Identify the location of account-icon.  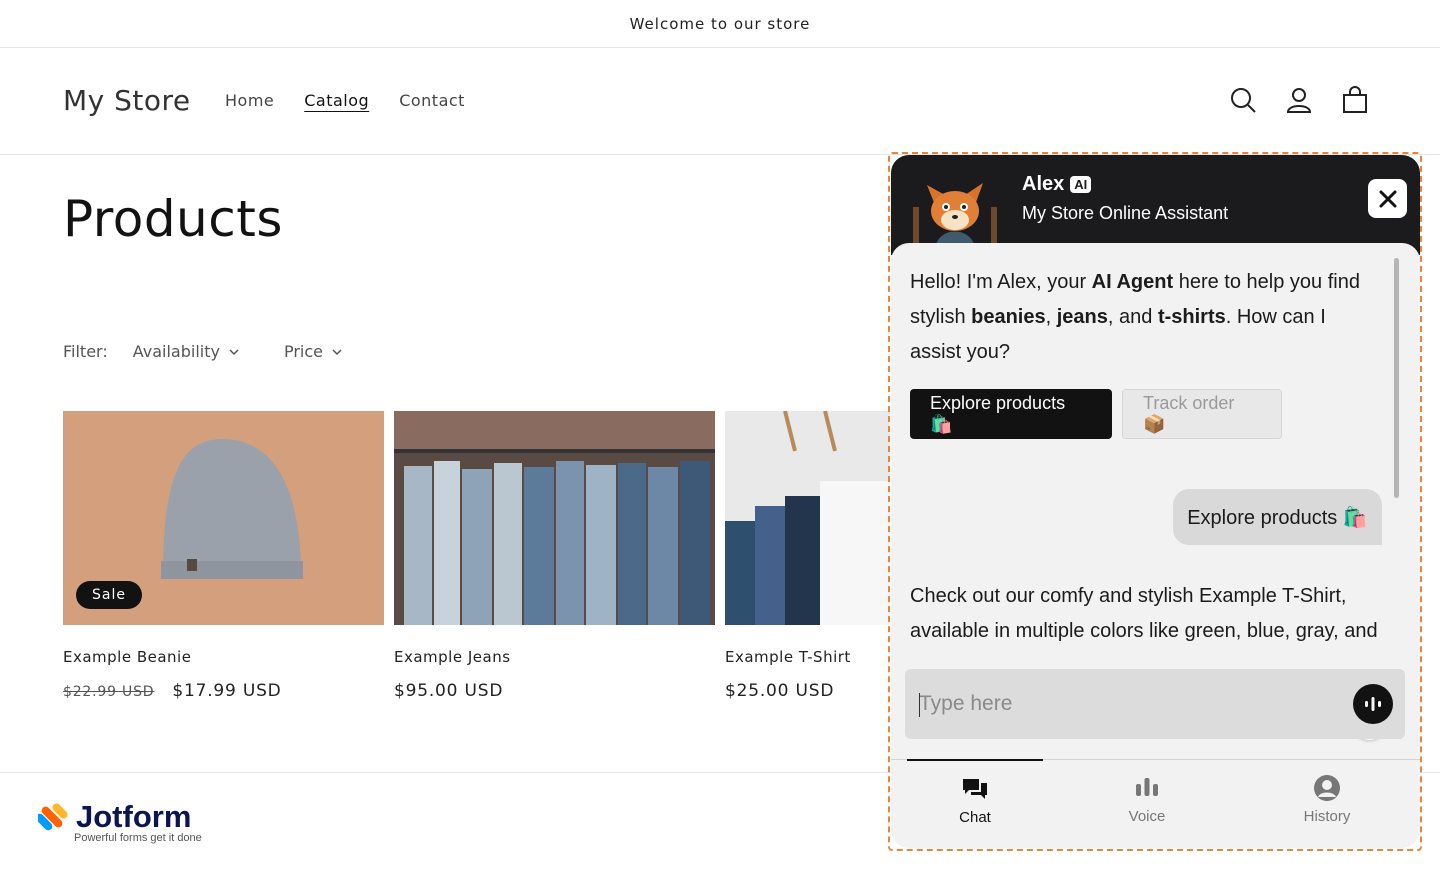
(1299, 100).